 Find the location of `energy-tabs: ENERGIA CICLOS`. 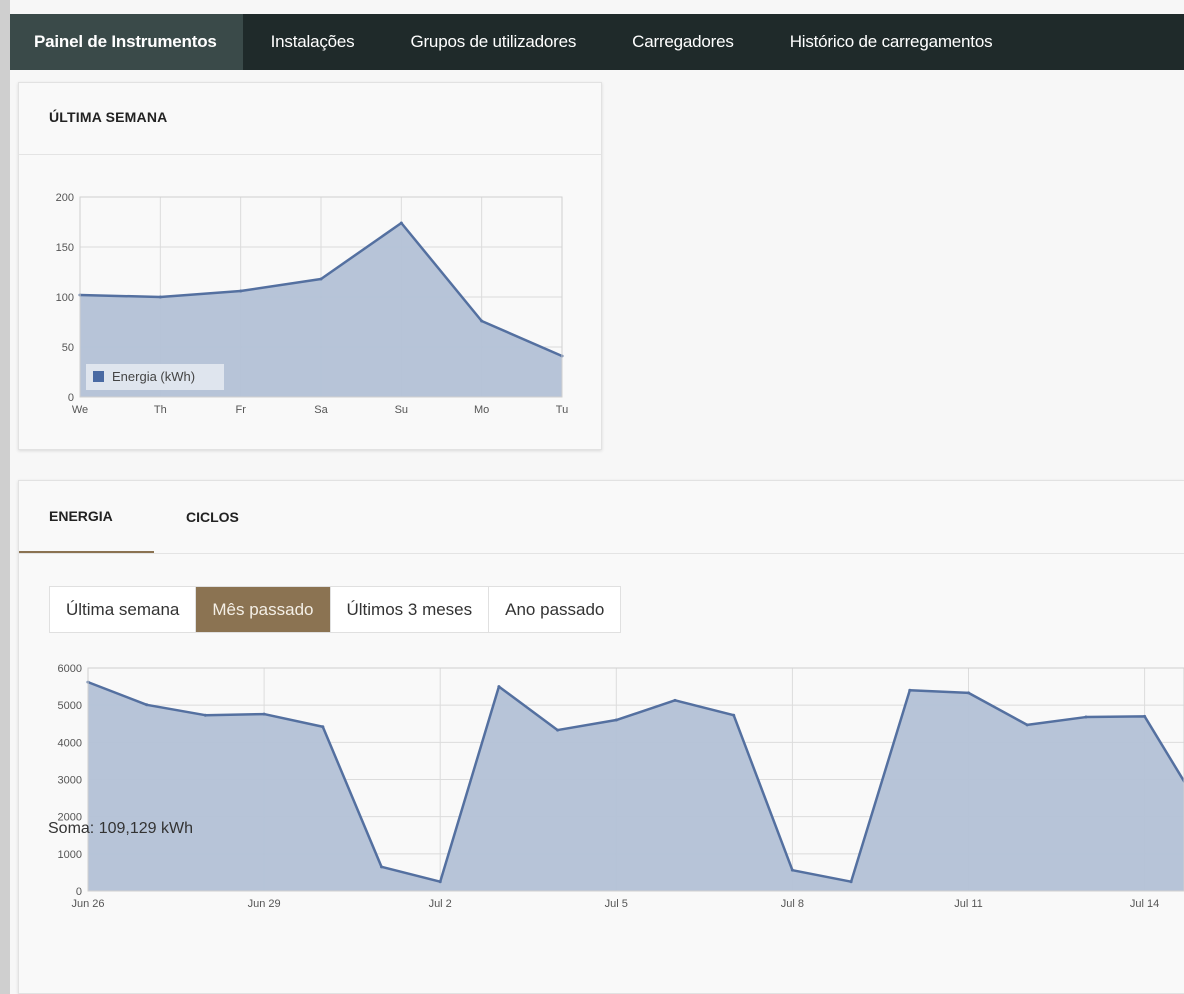

energy-tabs: ENERGIA CICLOS is located at coordinates (129, 517).